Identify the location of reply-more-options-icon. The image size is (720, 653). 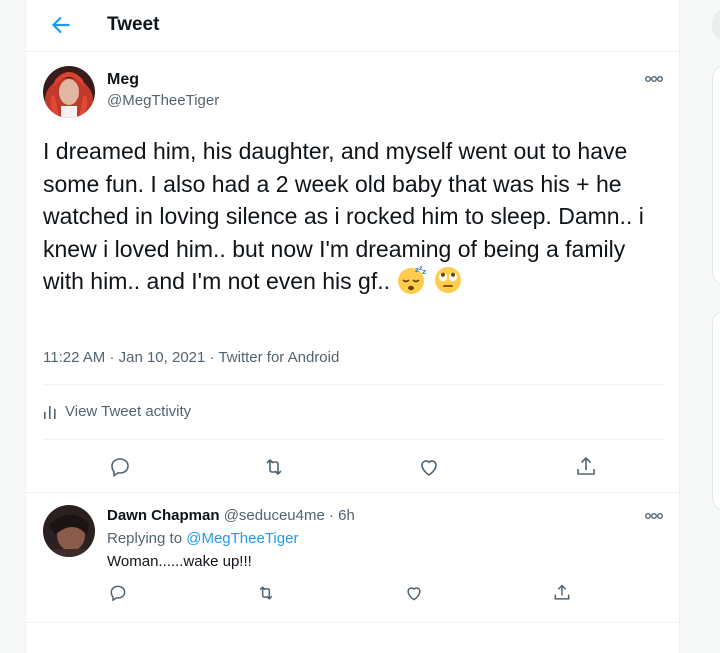
(654, 516).